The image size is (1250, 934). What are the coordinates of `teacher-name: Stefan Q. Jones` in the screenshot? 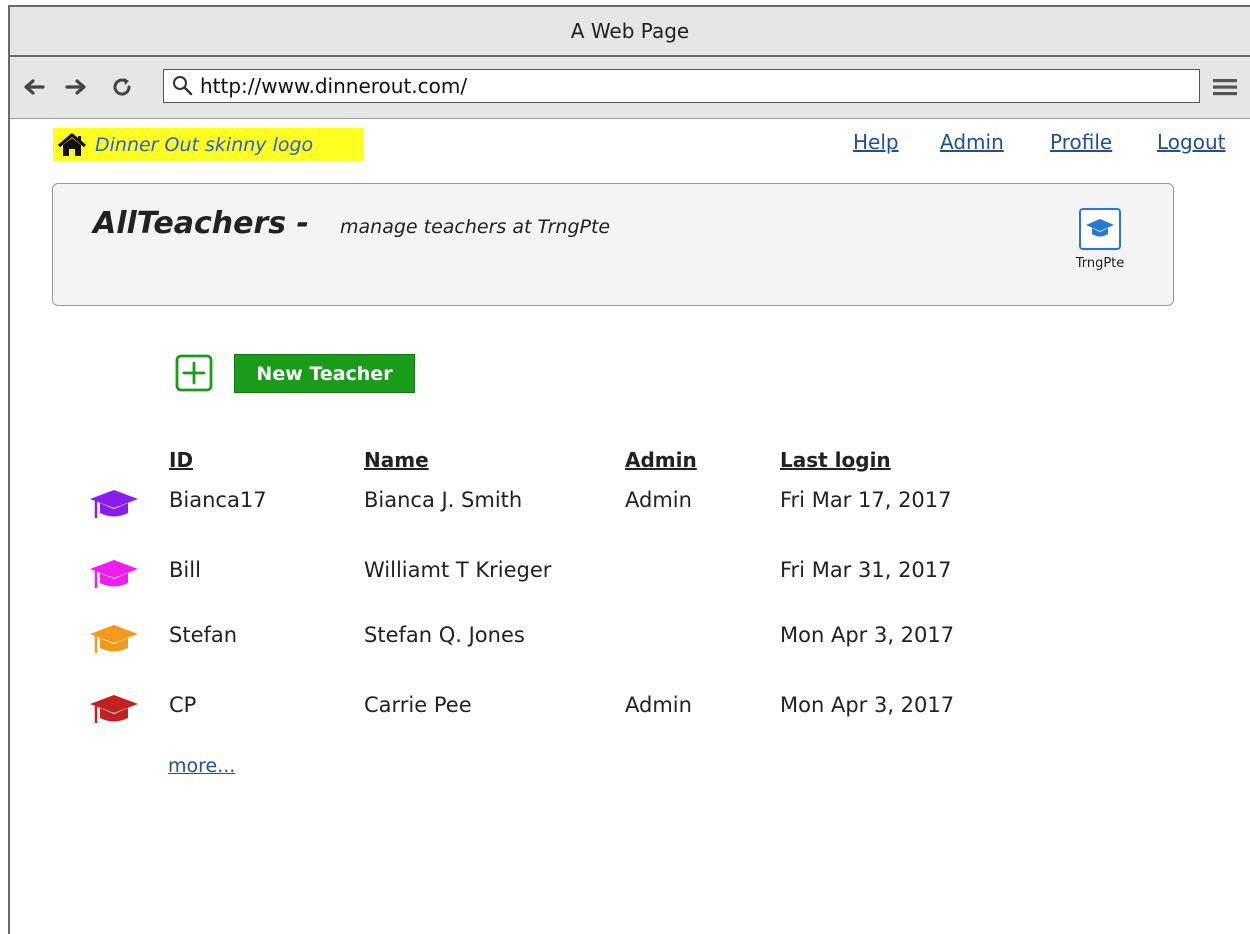 It's located at (444, 635).